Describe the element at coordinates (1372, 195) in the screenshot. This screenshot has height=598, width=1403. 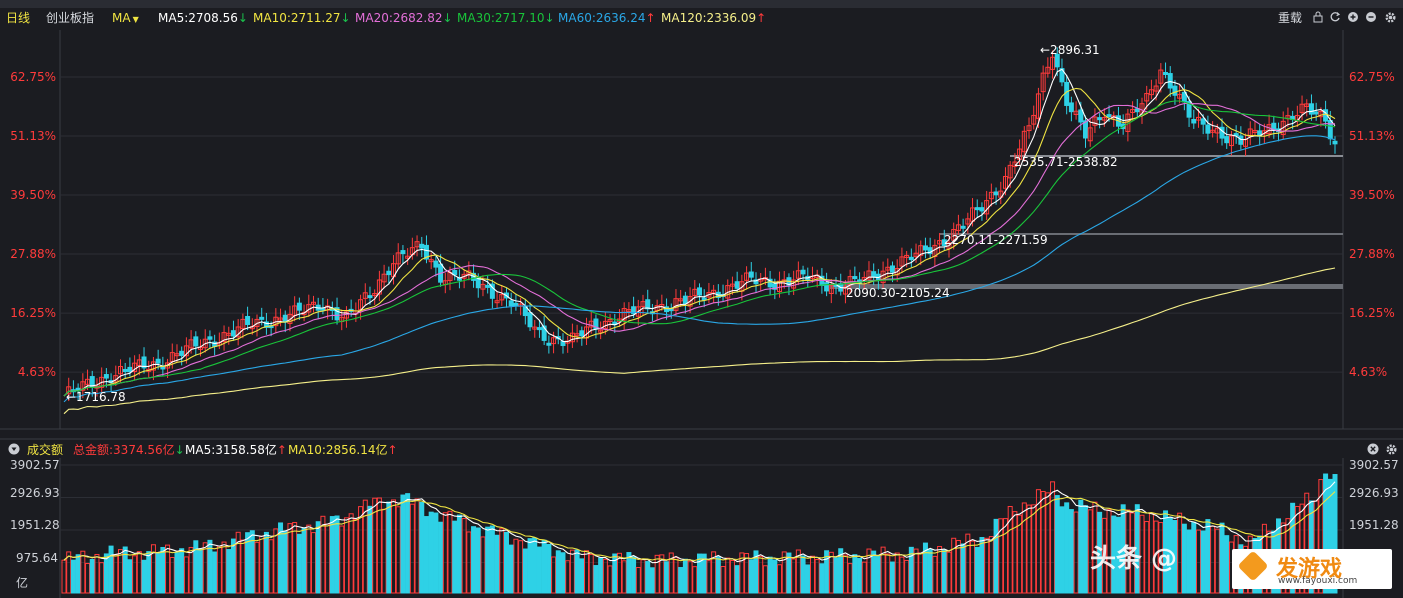
I see `price-tick-right: 39.50%` at that location.